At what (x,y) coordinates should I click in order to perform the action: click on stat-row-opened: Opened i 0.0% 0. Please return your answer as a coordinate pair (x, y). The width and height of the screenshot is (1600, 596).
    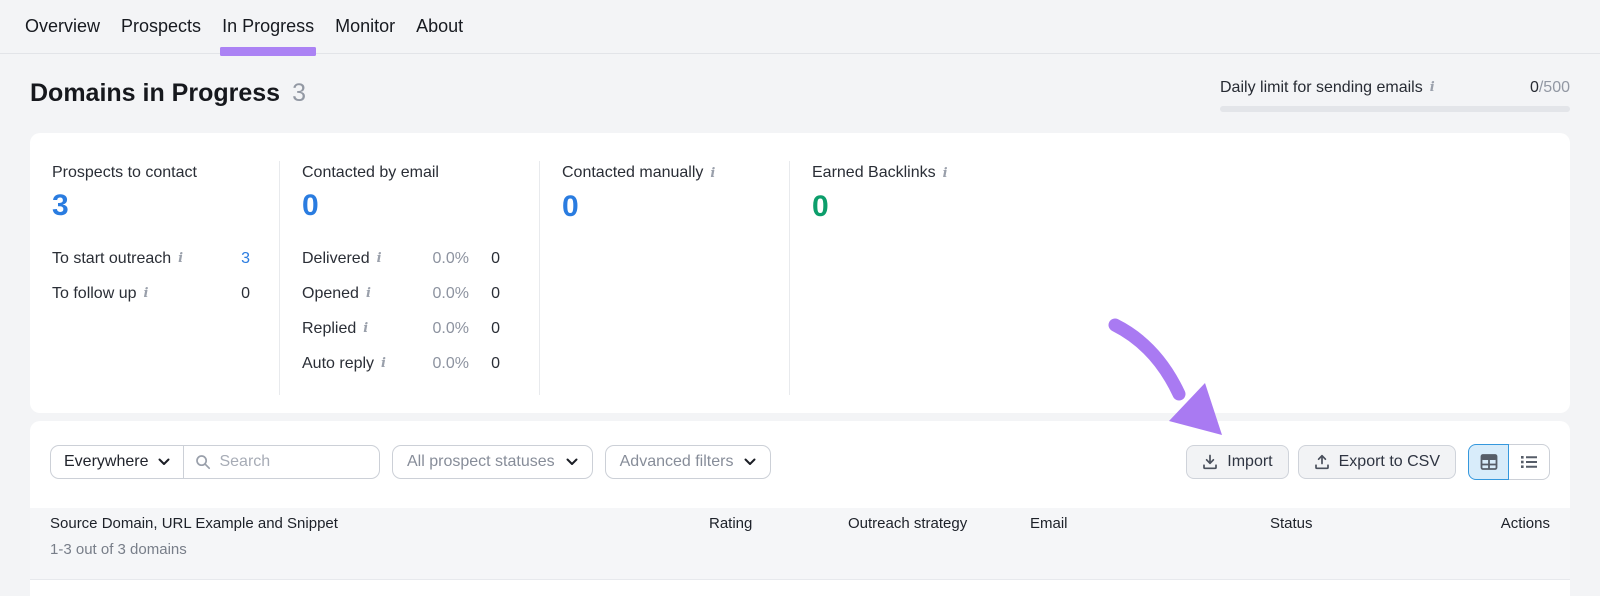
    Looking at the image, I should click on (401, 293).